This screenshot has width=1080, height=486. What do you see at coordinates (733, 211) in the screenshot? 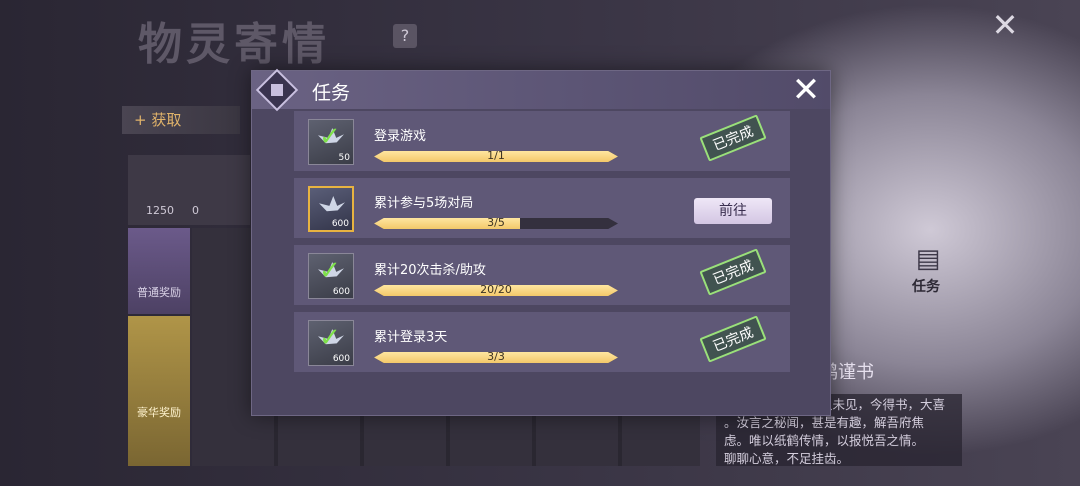
I see `goto-button: 前往` at bounding box center [733, 211].